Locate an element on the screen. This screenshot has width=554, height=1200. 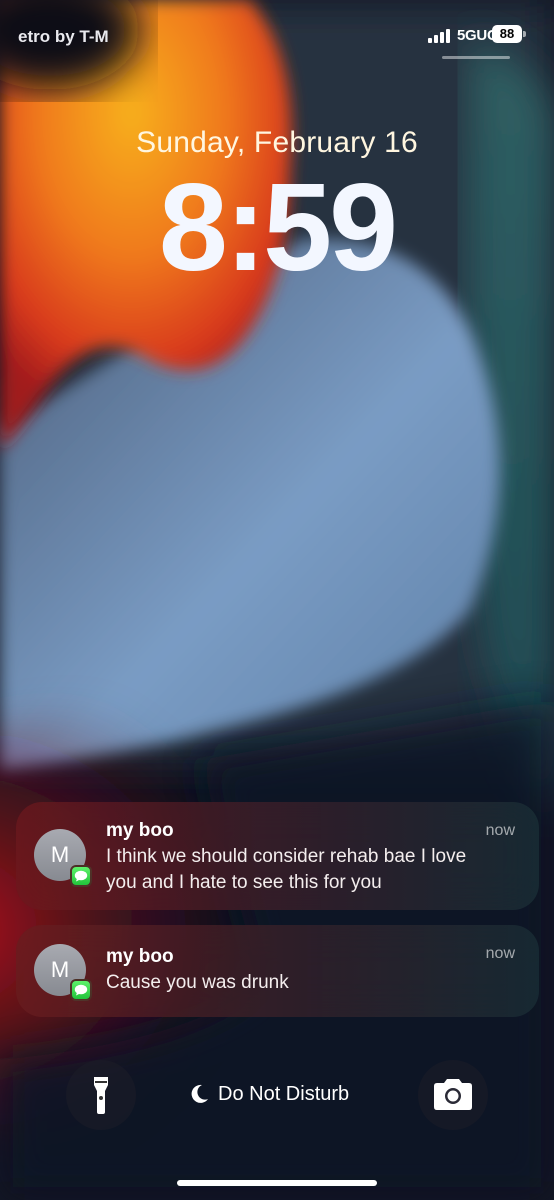
notification-card: M my boo Cause you was drunk now is located at coordinates (277, 971).